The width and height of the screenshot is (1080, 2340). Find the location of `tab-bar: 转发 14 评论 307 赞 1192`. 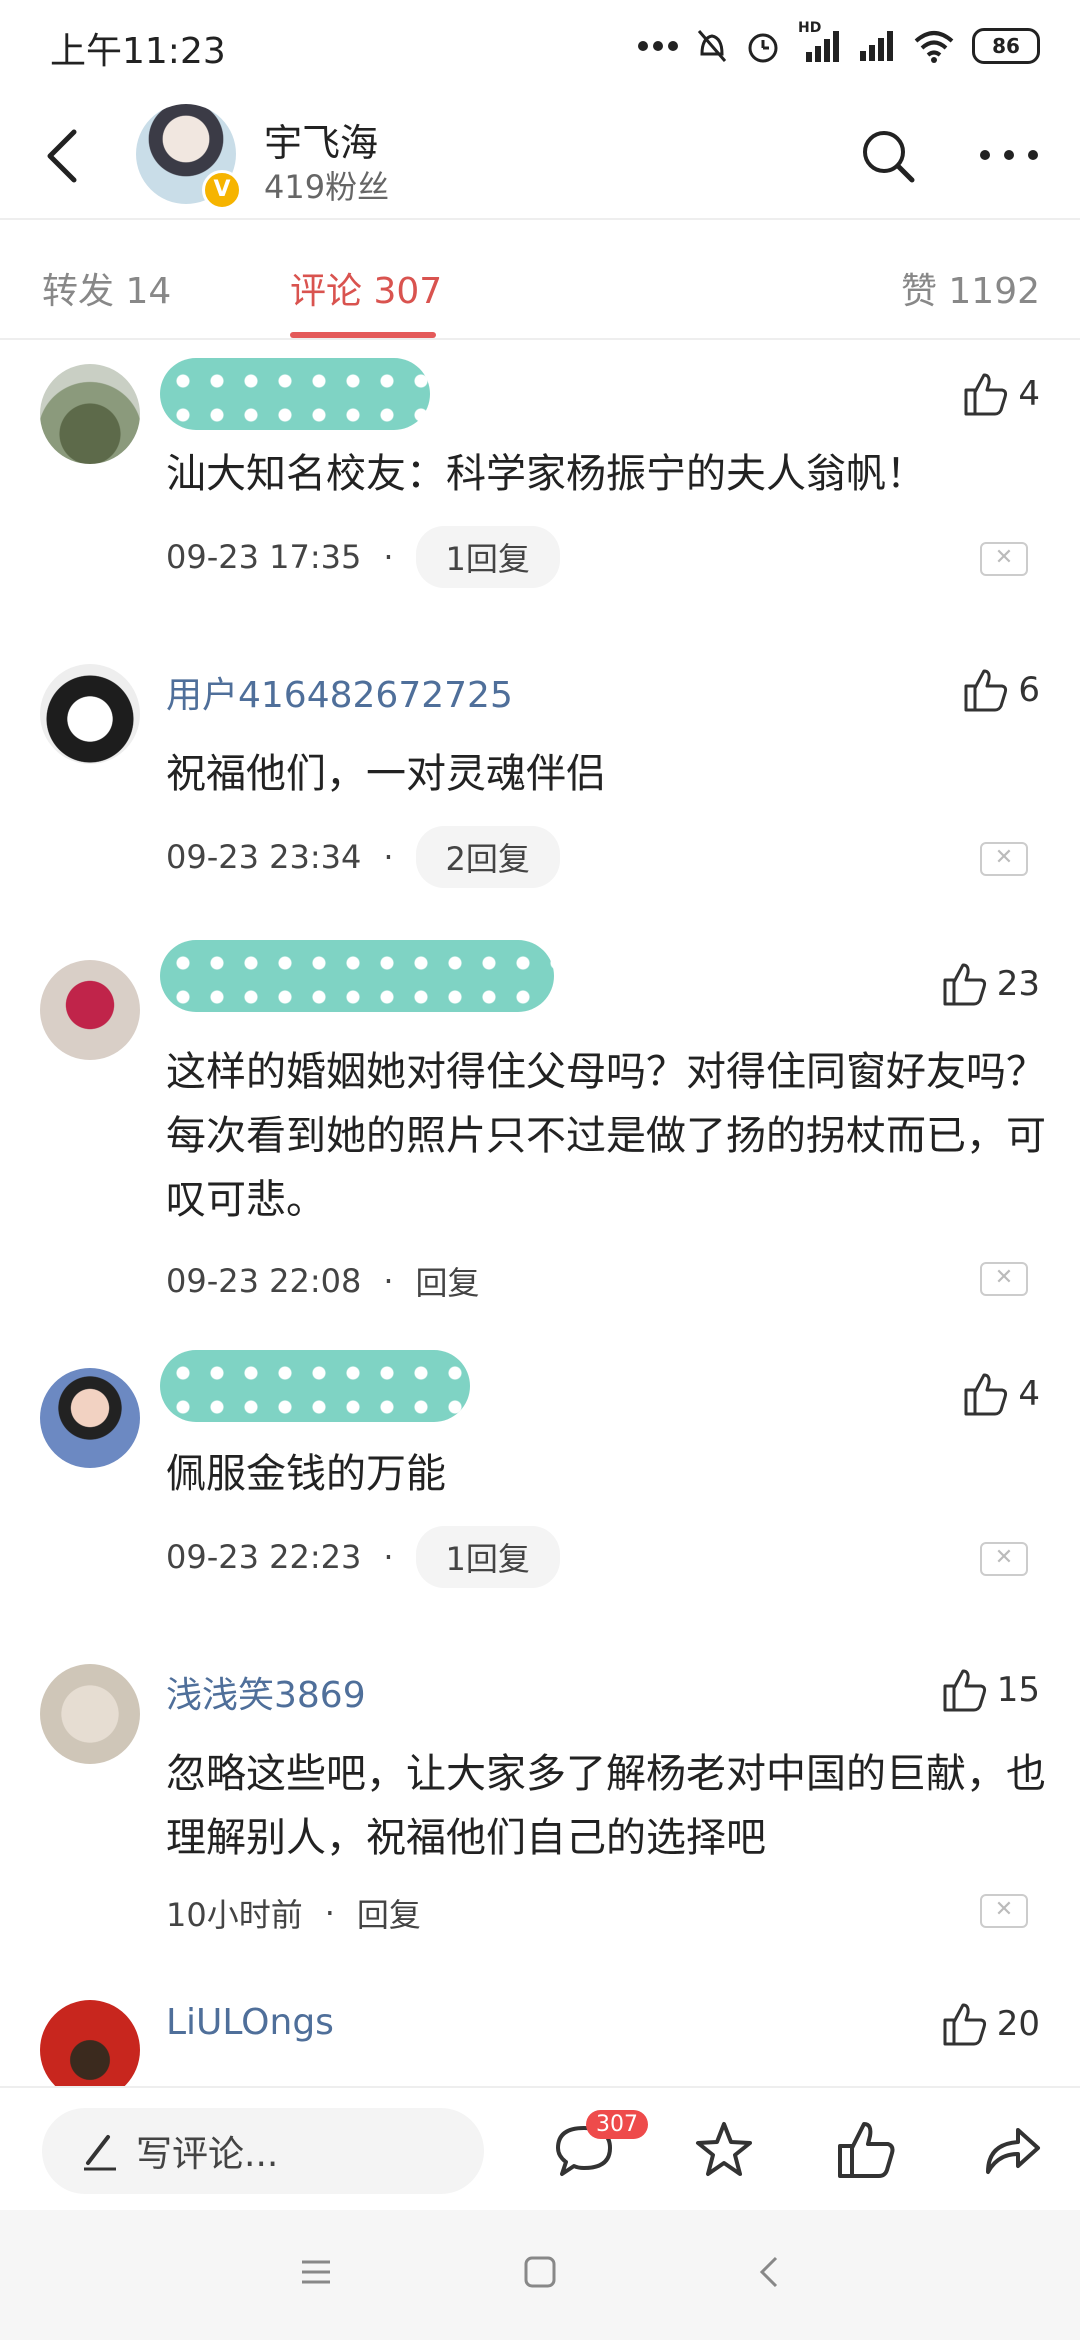

tab-bar: 转发 14 评论 307 赞 1192 is located at coordinates (540, 280).